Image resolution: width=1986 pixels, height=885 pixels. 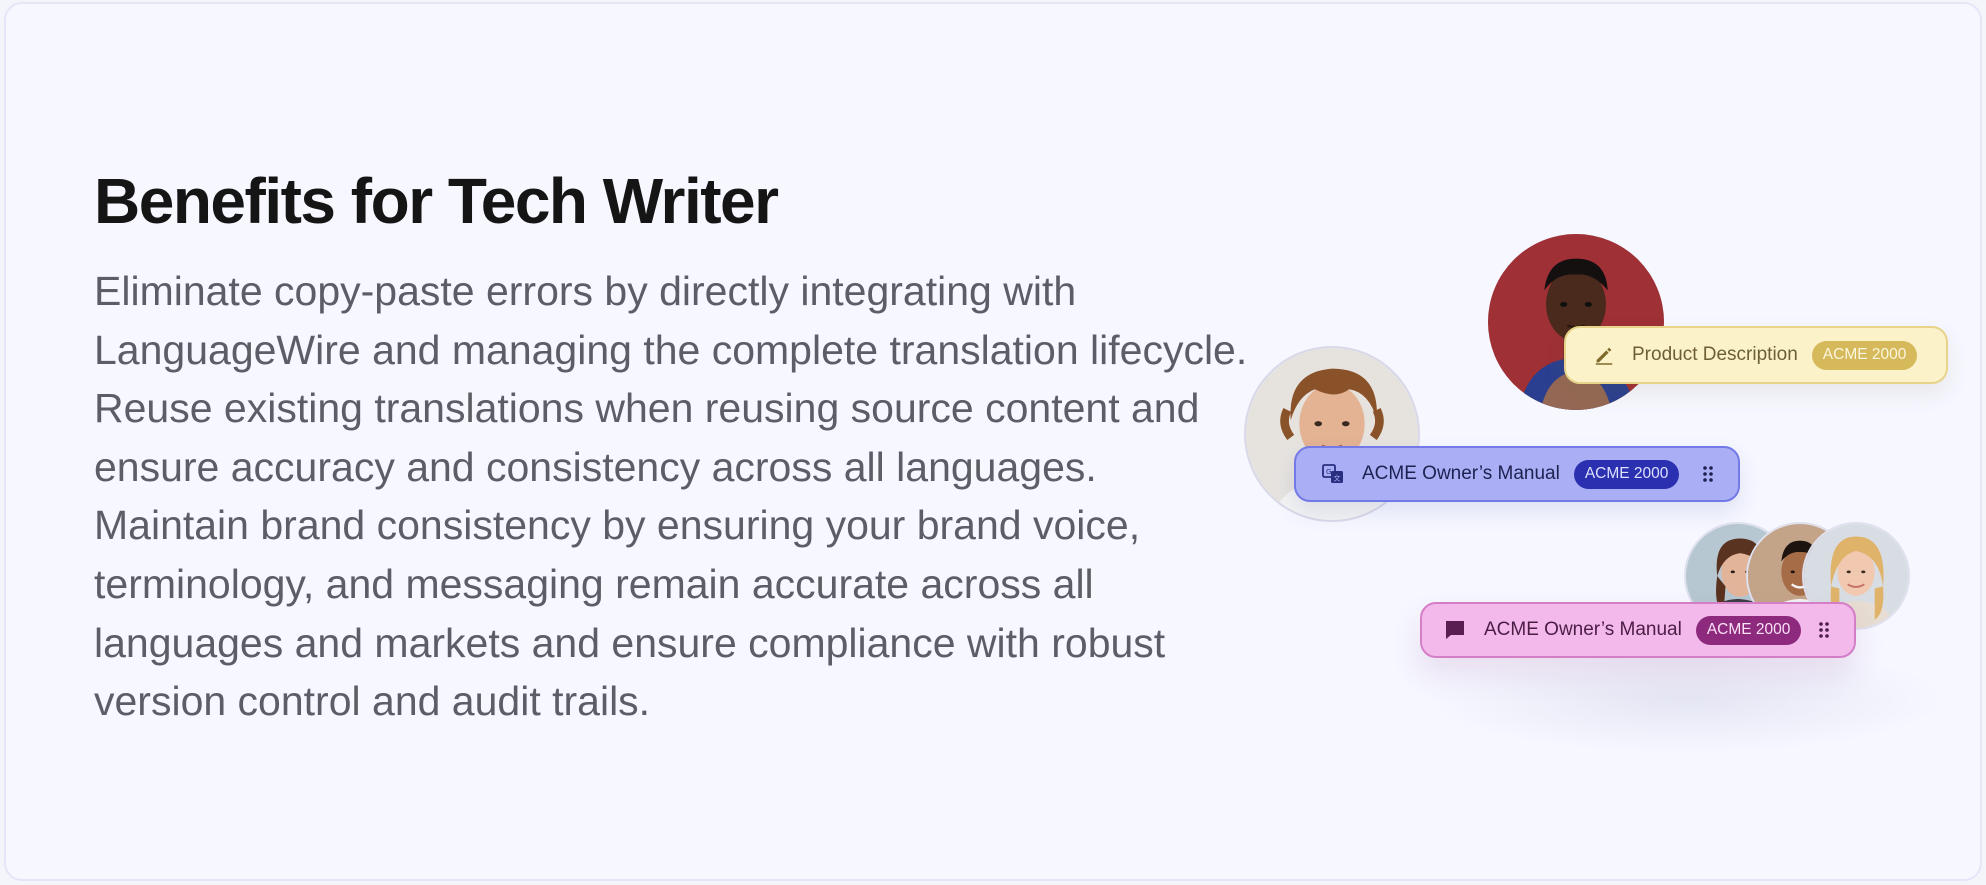 I want to click on svg-text: G, so click(x=1328, y=472).